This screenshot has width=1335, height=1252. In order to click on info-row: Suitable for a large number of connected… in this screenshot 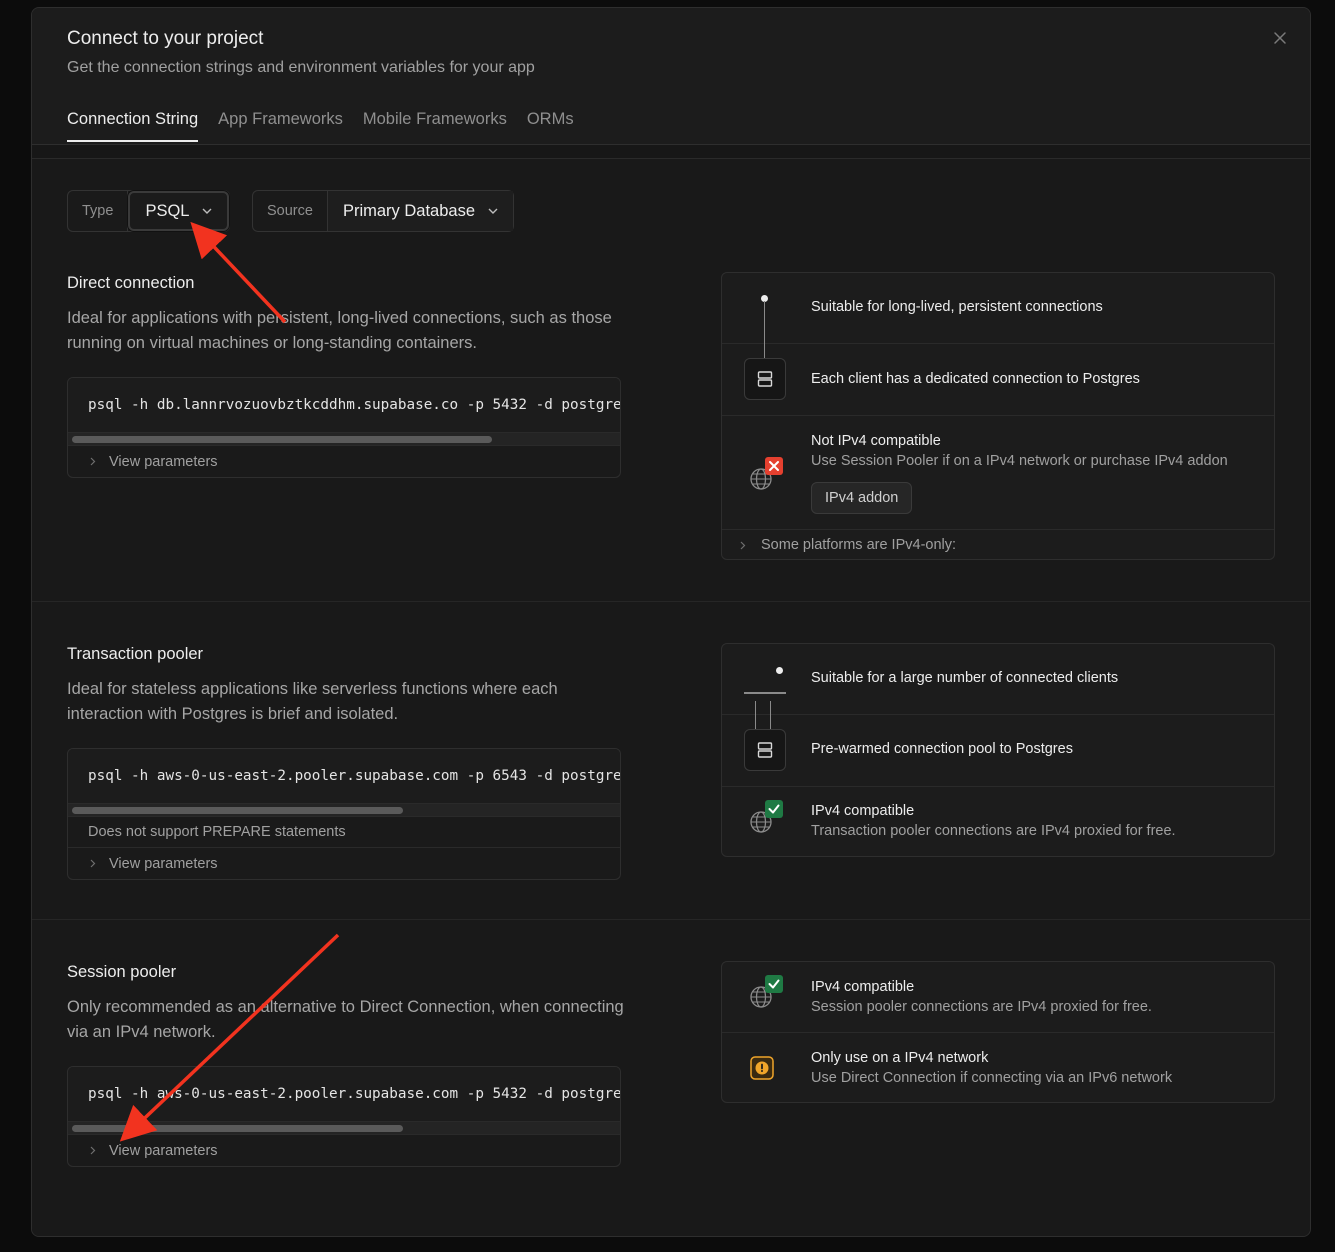, I will do `click(998, 679)`.